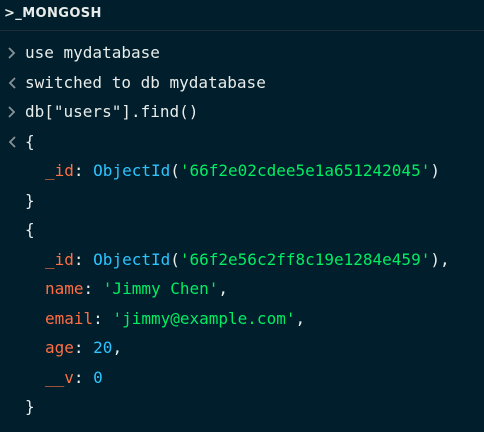 The width and height of the screenshot is (484, 432). I want to click on console-line-output: {, so click(242, 142).